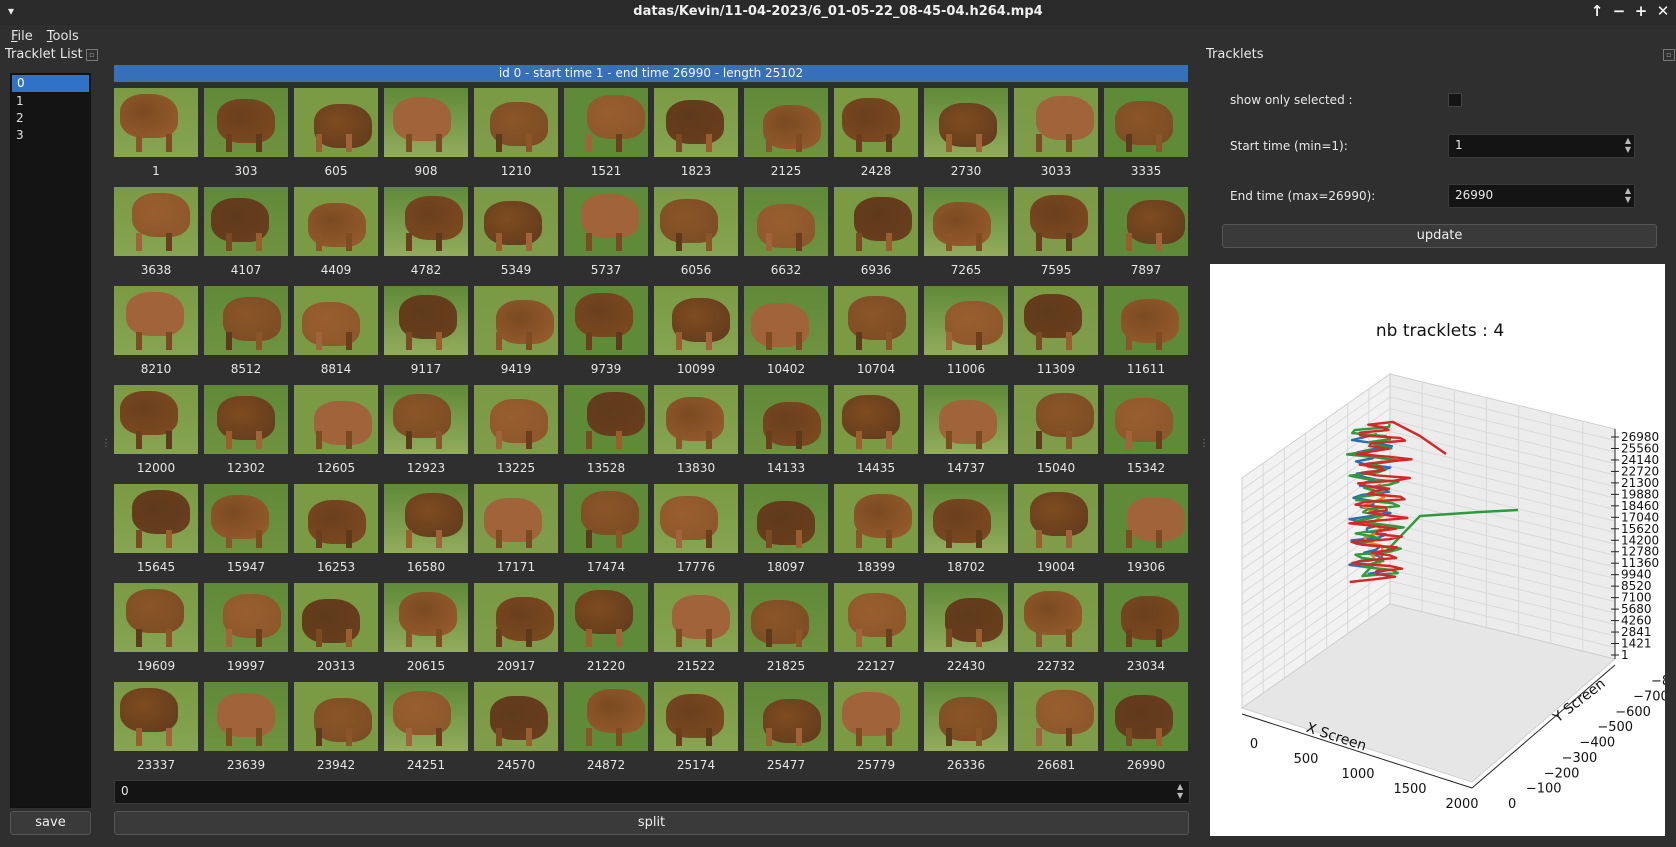  Describe the element at coordinates (516, 335) in the screenshot. I see `frame-thumbnail: 9419` at that location.